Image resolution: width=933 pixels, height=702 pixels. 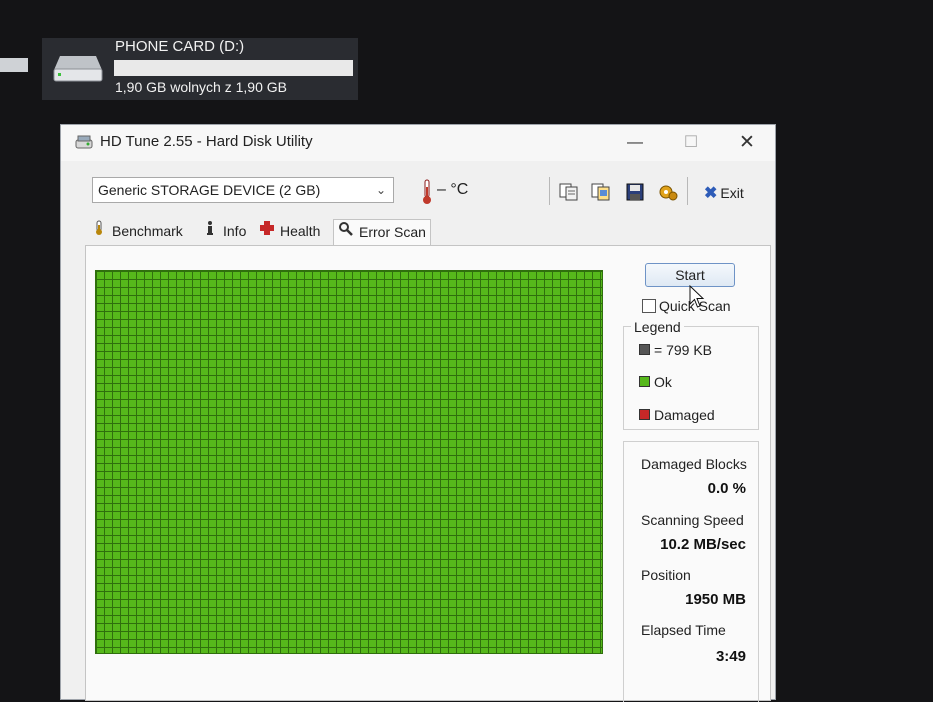 I want to click on minimize-button: —, so click(x=635, y=143).